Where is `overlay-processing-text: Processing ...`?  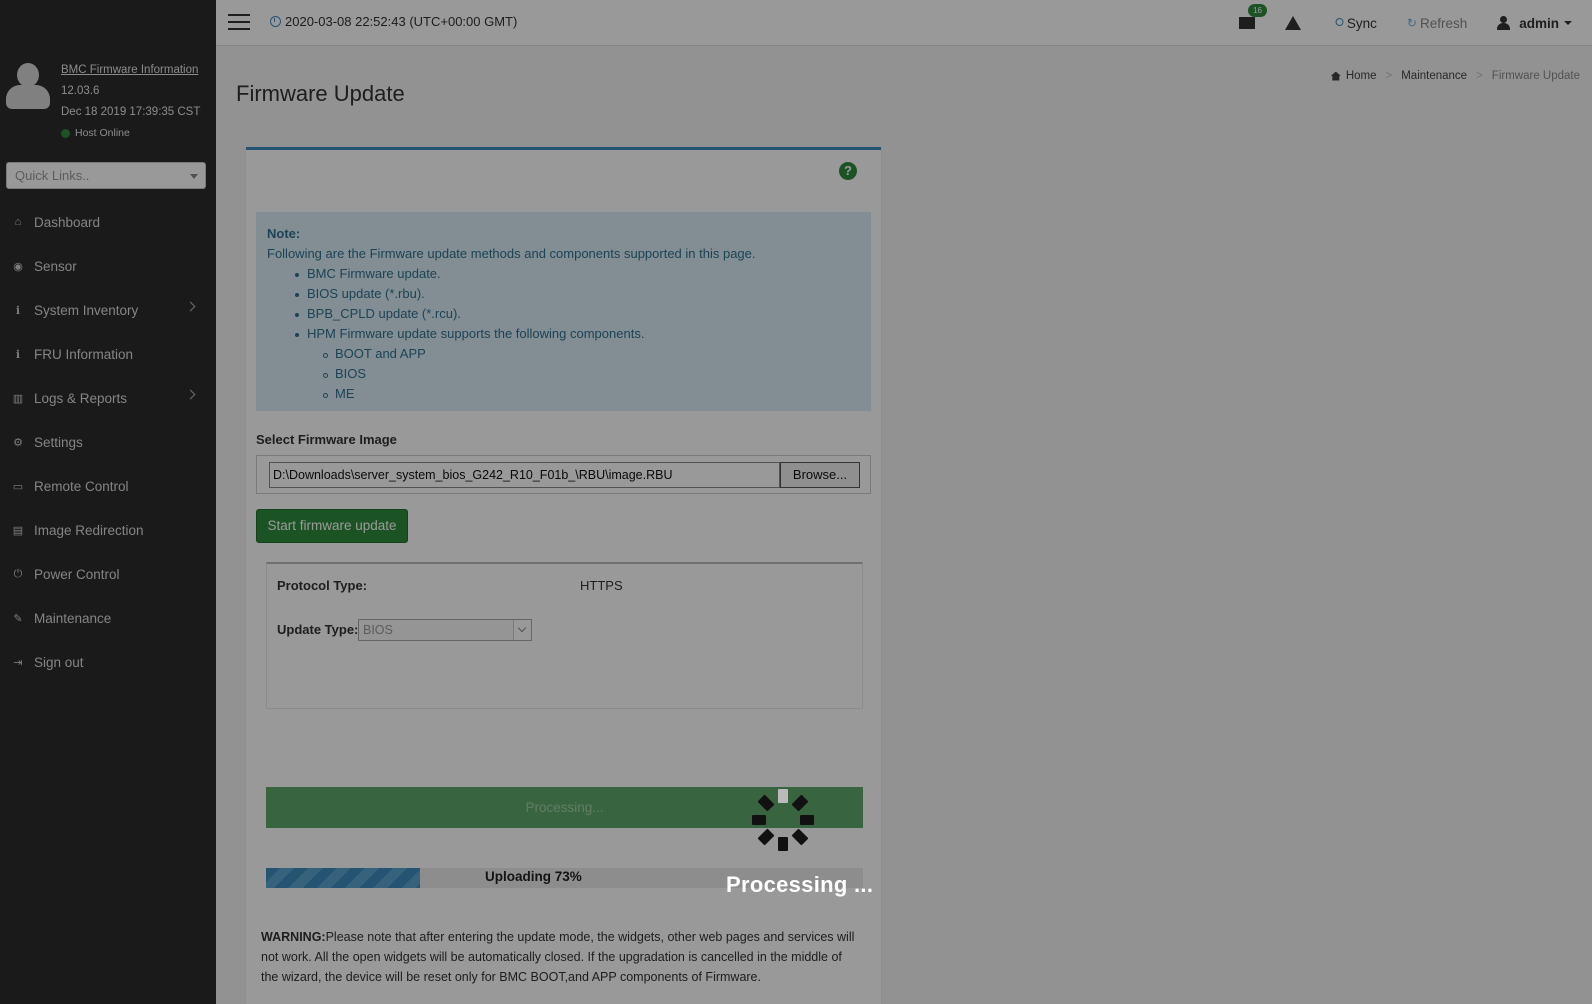
overlay-processing-text: Processing ... is located at coordinates (800, 884).